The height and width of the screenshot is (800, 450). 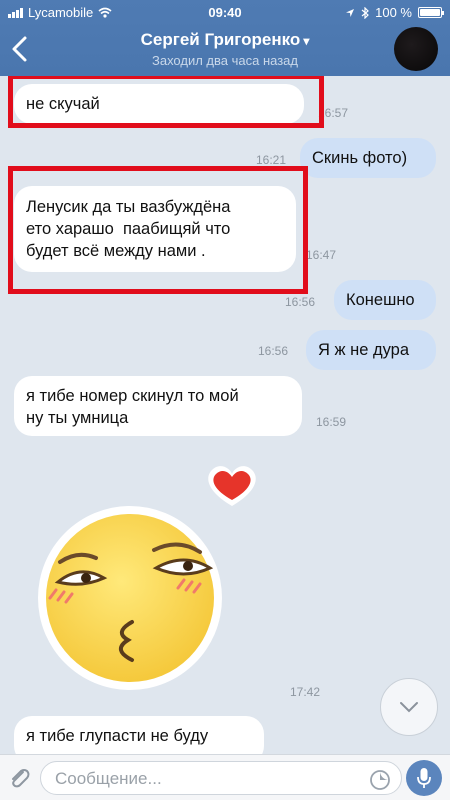 What do you see at coordinates (117, 736) in the screenshot?
I see `message-text: я тибе глупасти не буду` at bounding box center [117, 736].